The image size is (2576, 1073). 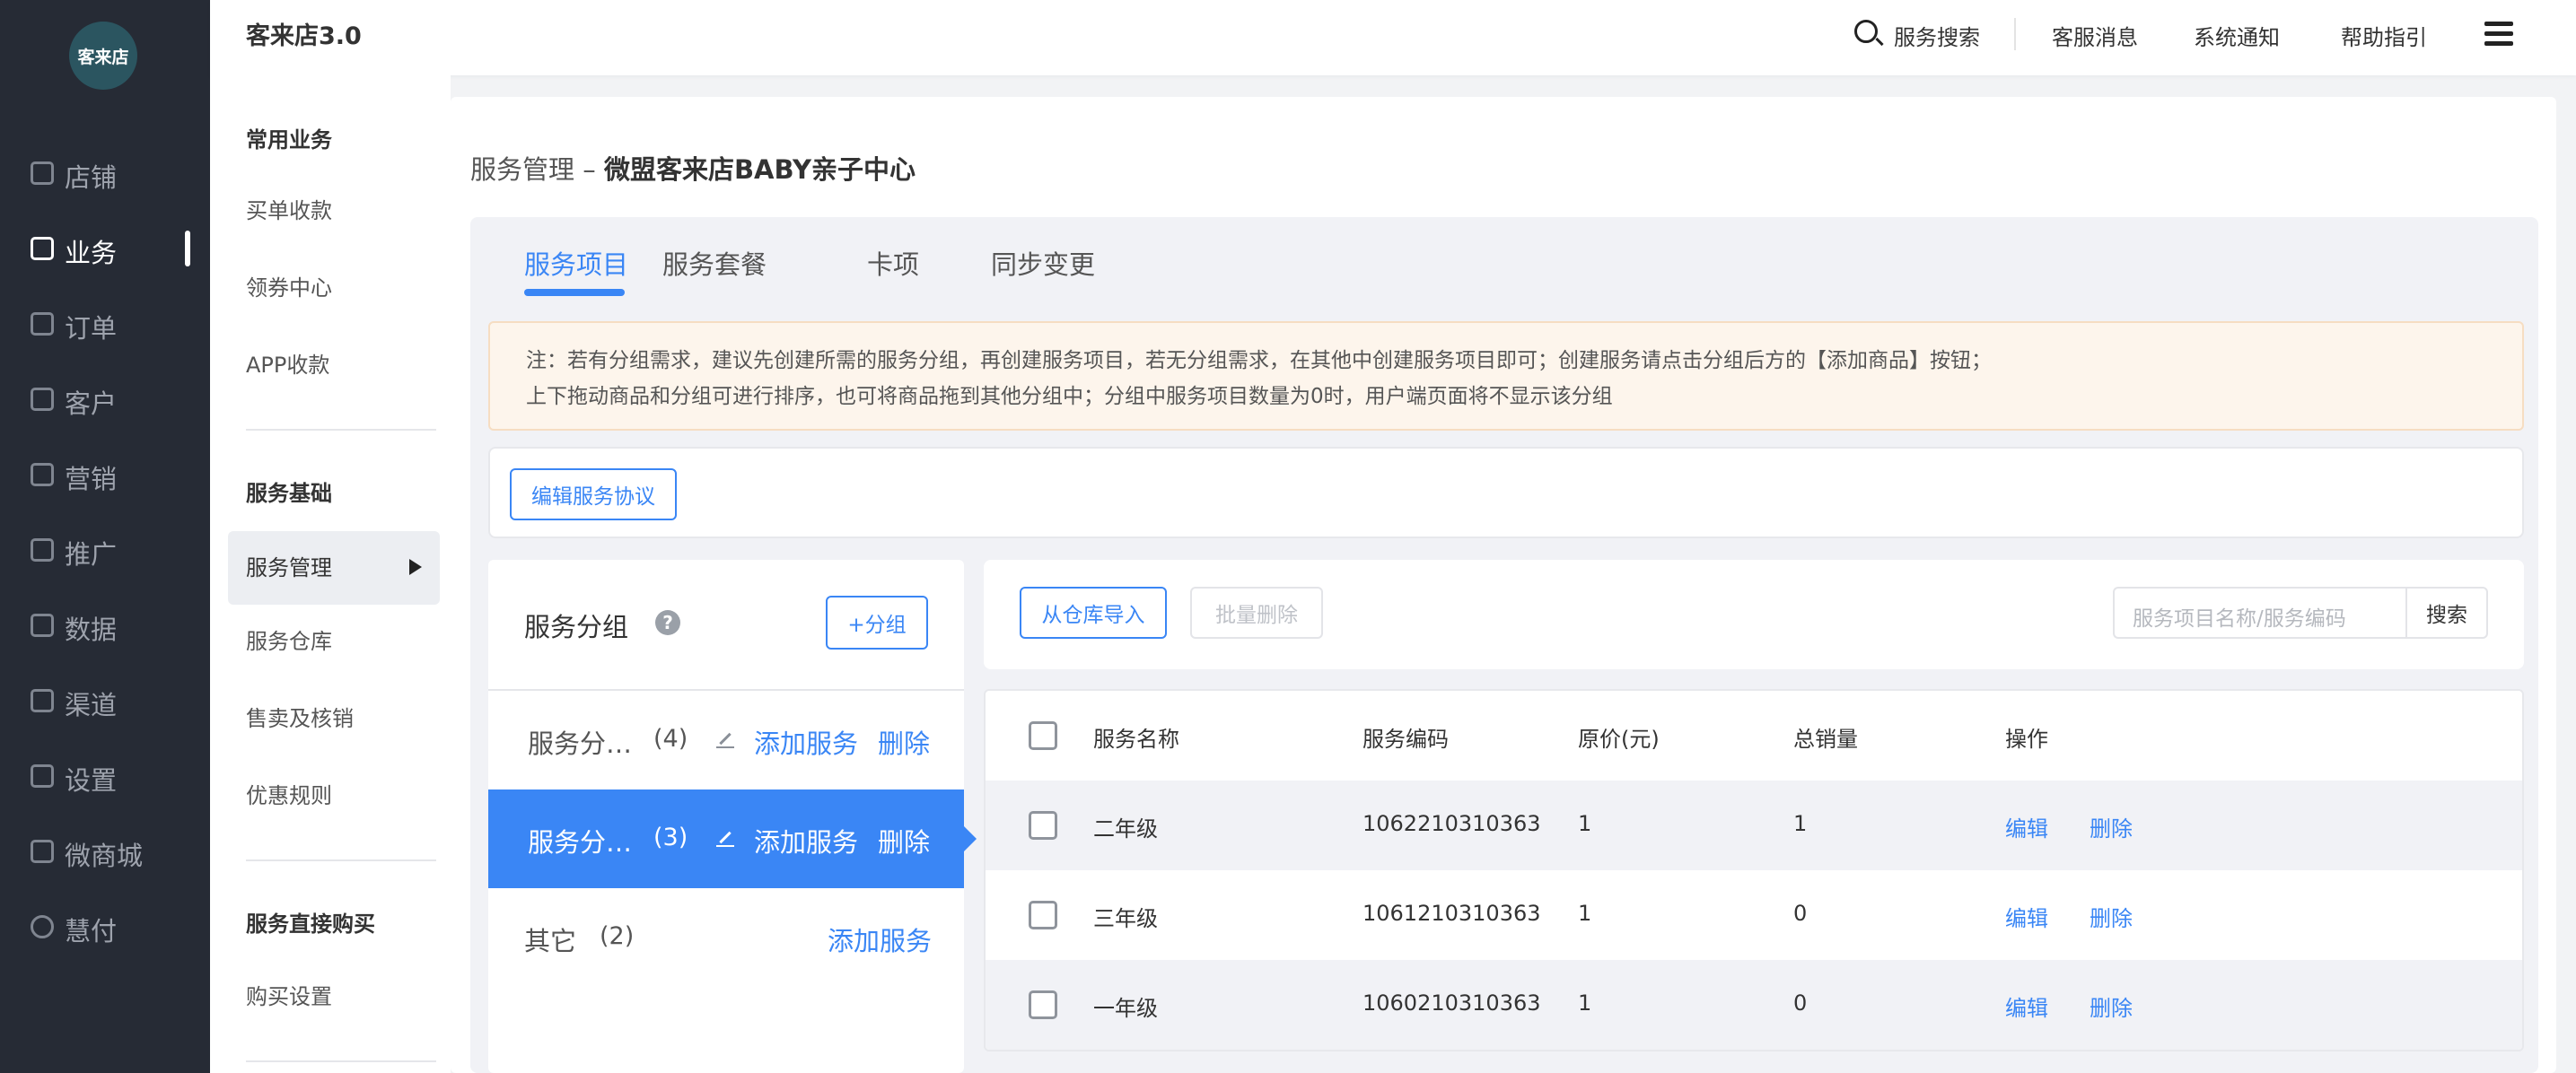 I want to click on subnav-item-service-management: 服务管理, so click(x=334, y=568).